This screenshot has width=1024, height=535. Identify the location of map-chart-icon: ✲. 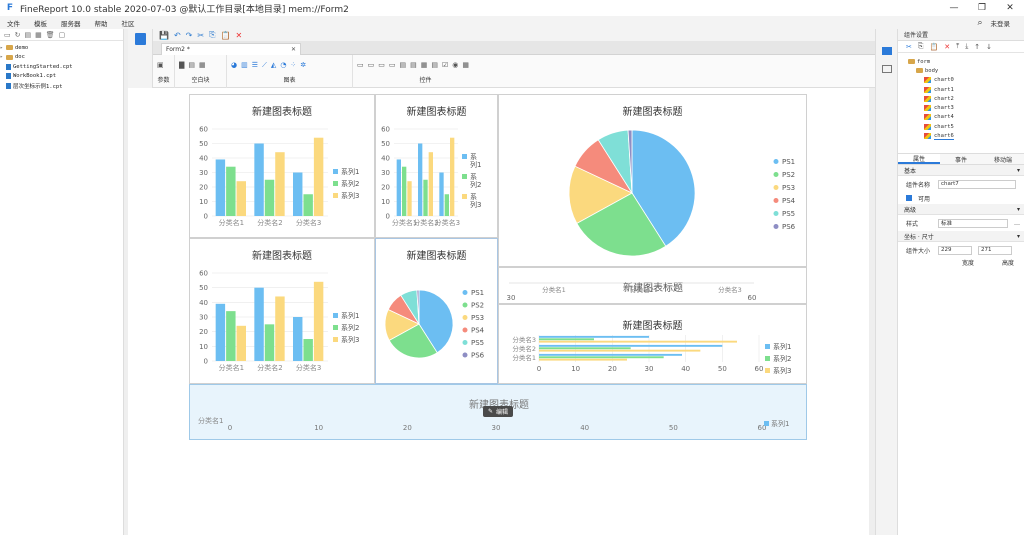
(303, 65).